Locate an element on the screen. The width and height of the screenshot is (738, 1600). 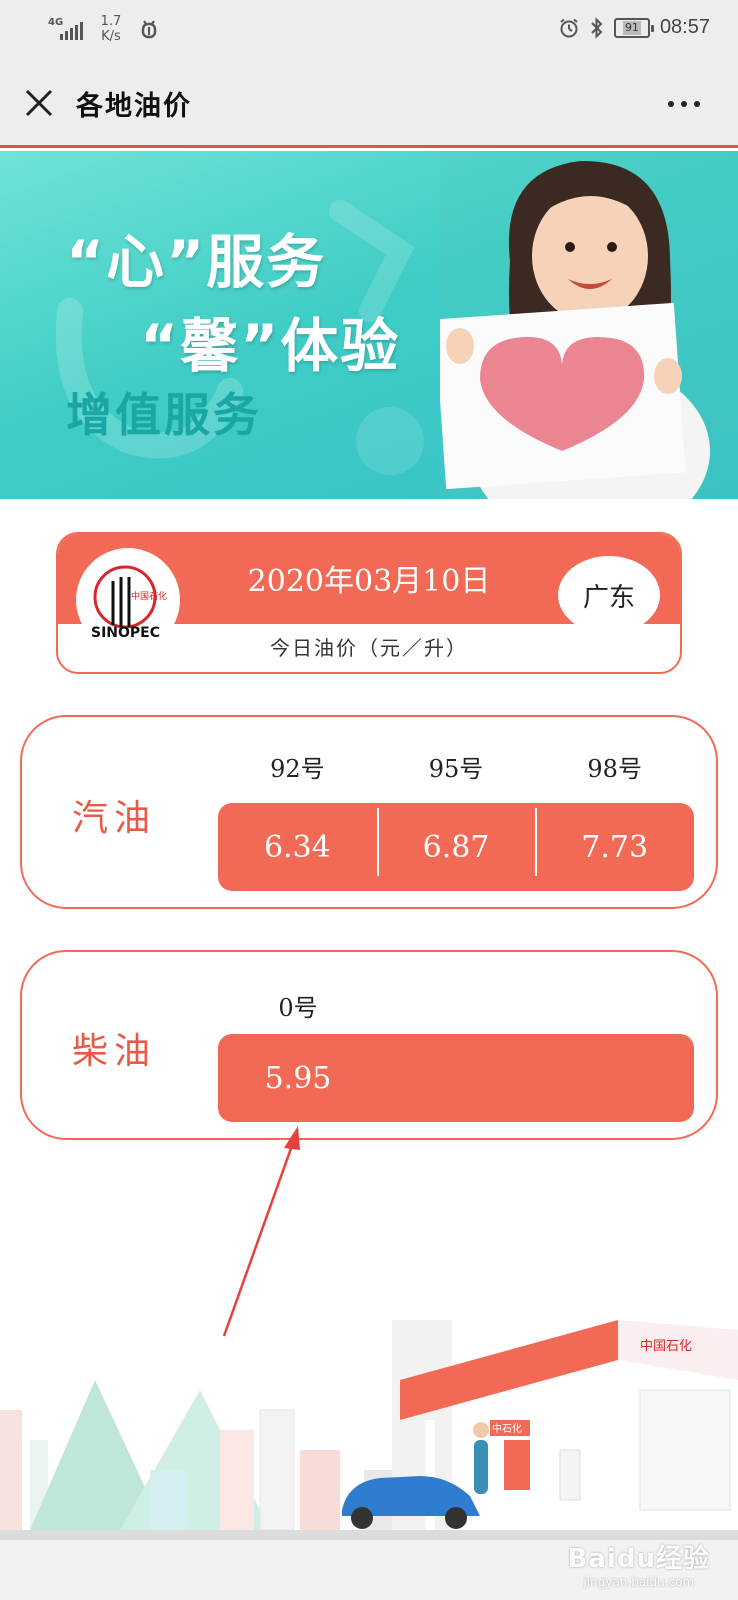
gasoline-price-bar: 6.34 6.87 7.73 is located at coordinates (456, 847).